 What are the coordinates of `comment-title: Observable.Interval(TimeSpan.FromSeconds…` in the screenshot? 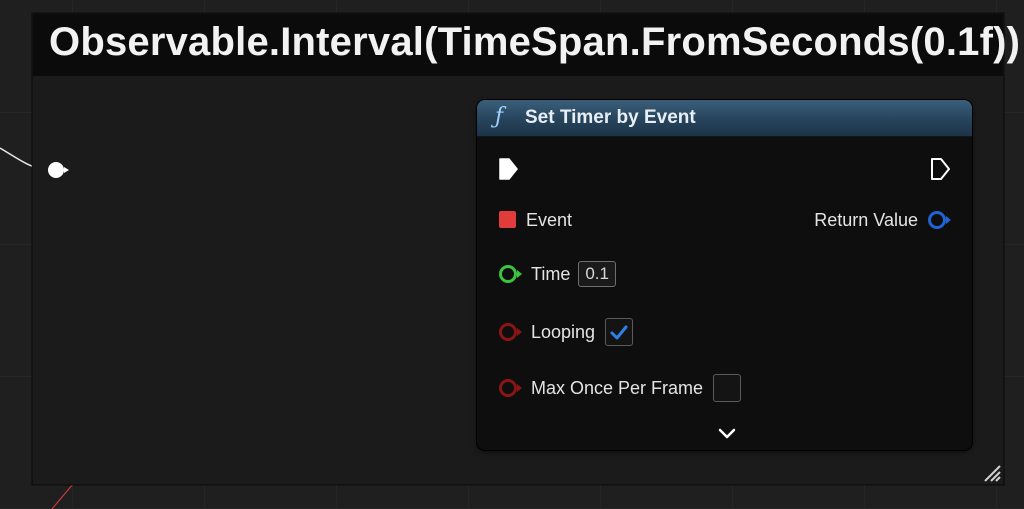 It's located at (535, 42).